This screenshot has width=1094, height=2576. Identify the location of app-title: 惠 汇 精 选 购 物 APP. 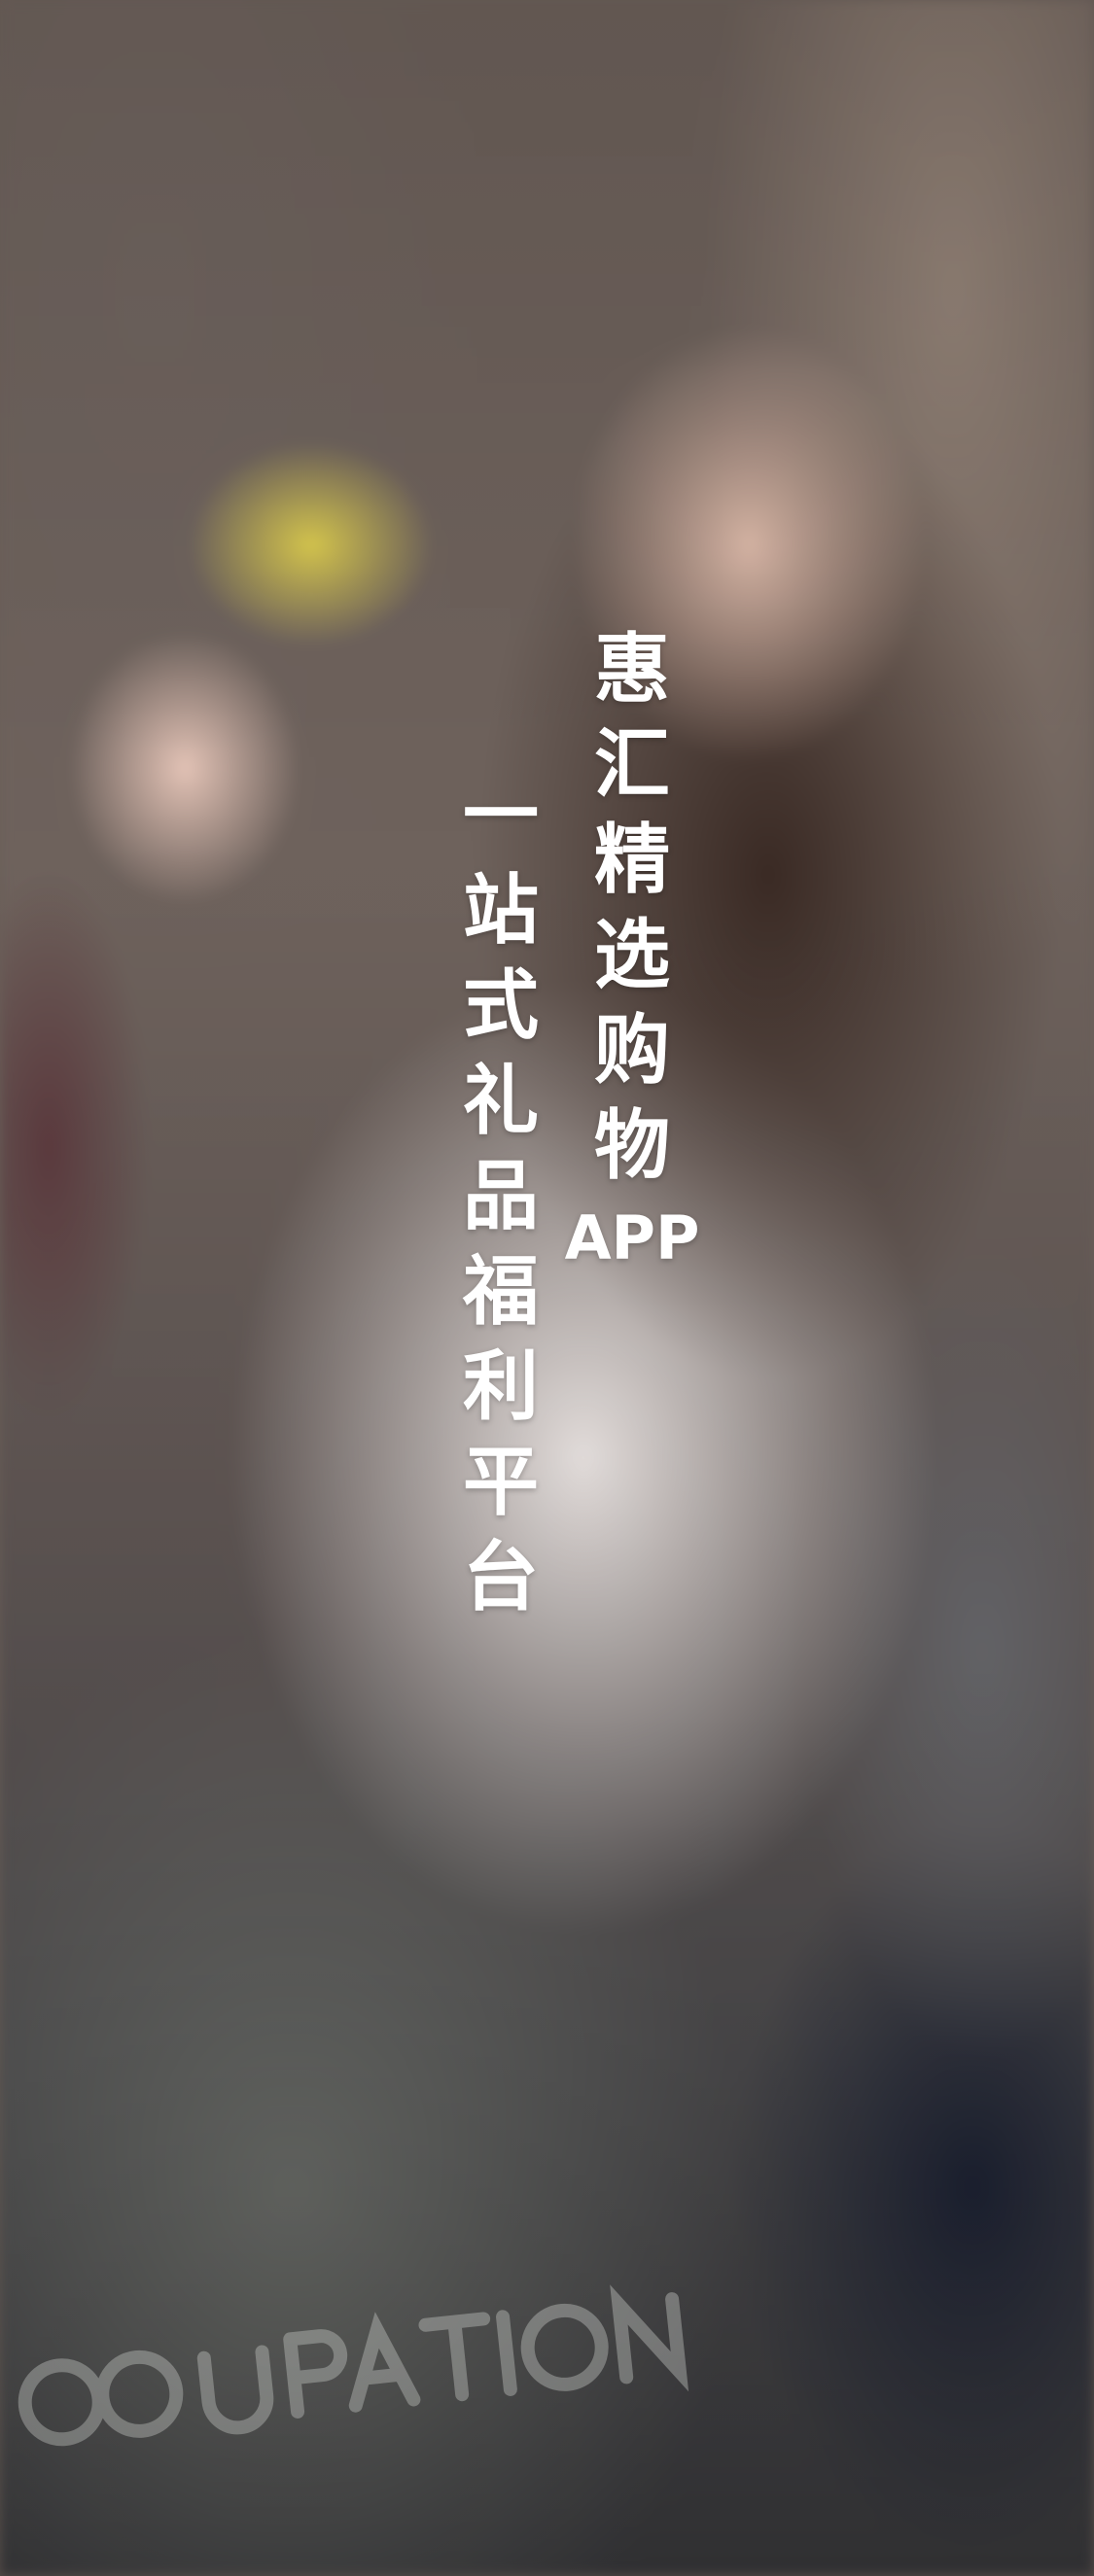
(632, 950).